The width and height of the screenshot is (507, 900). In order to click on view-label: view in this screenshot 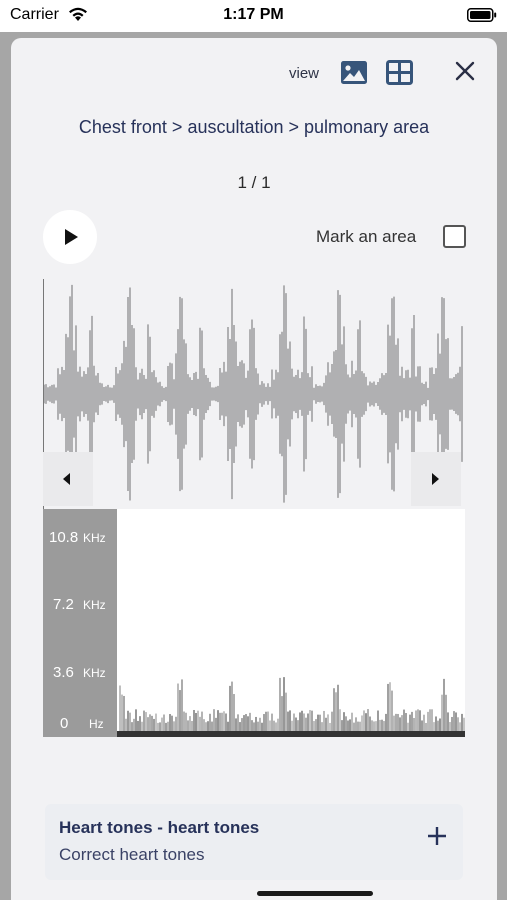, I will do `click(304, 73)`.